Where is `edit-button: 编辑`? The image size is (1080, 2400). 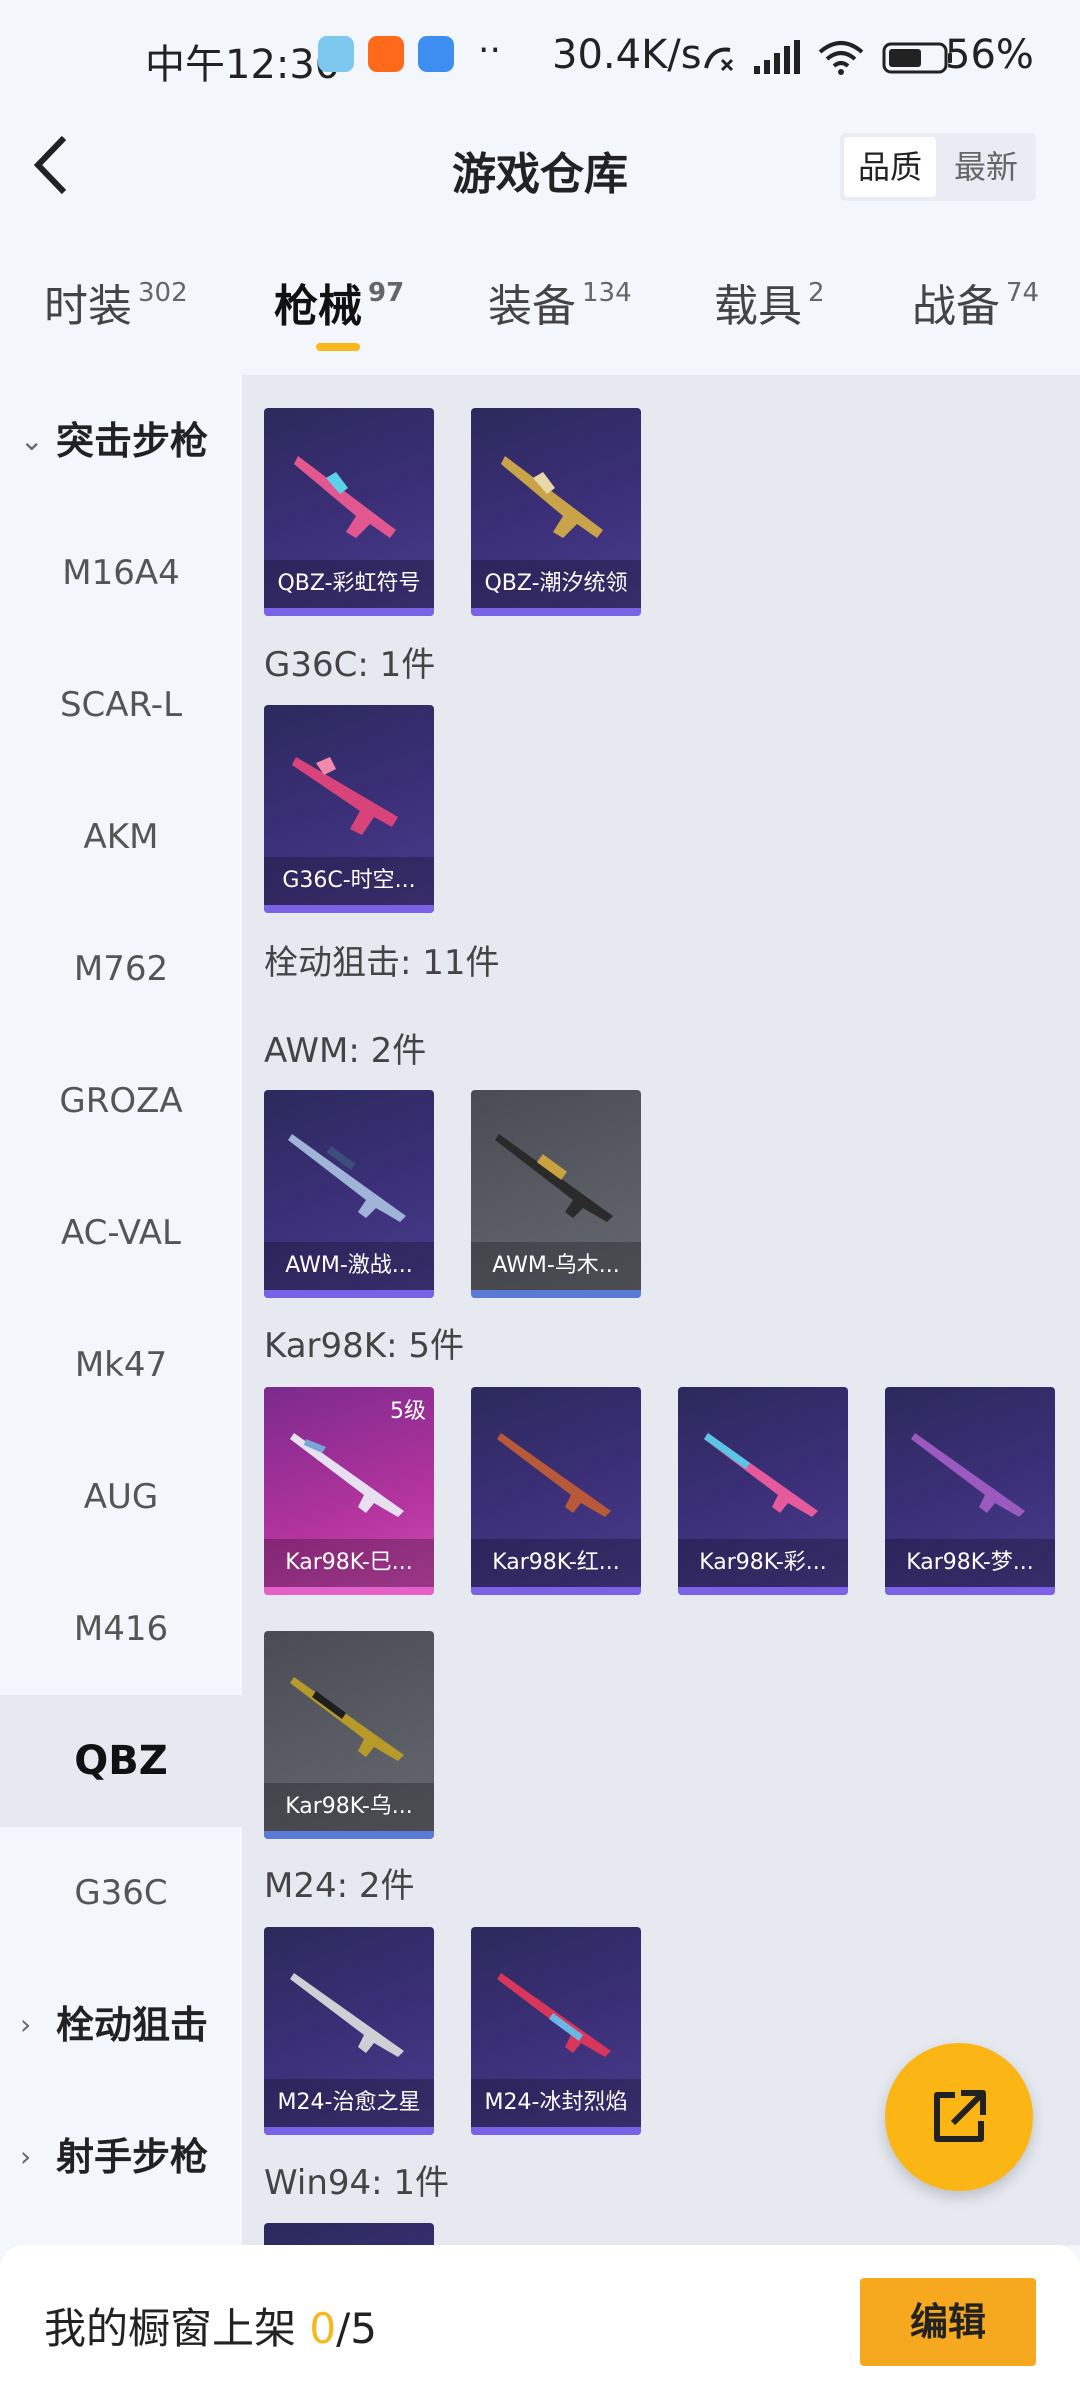
edit-button: 编辑 is located at coordinates (948, 2322).